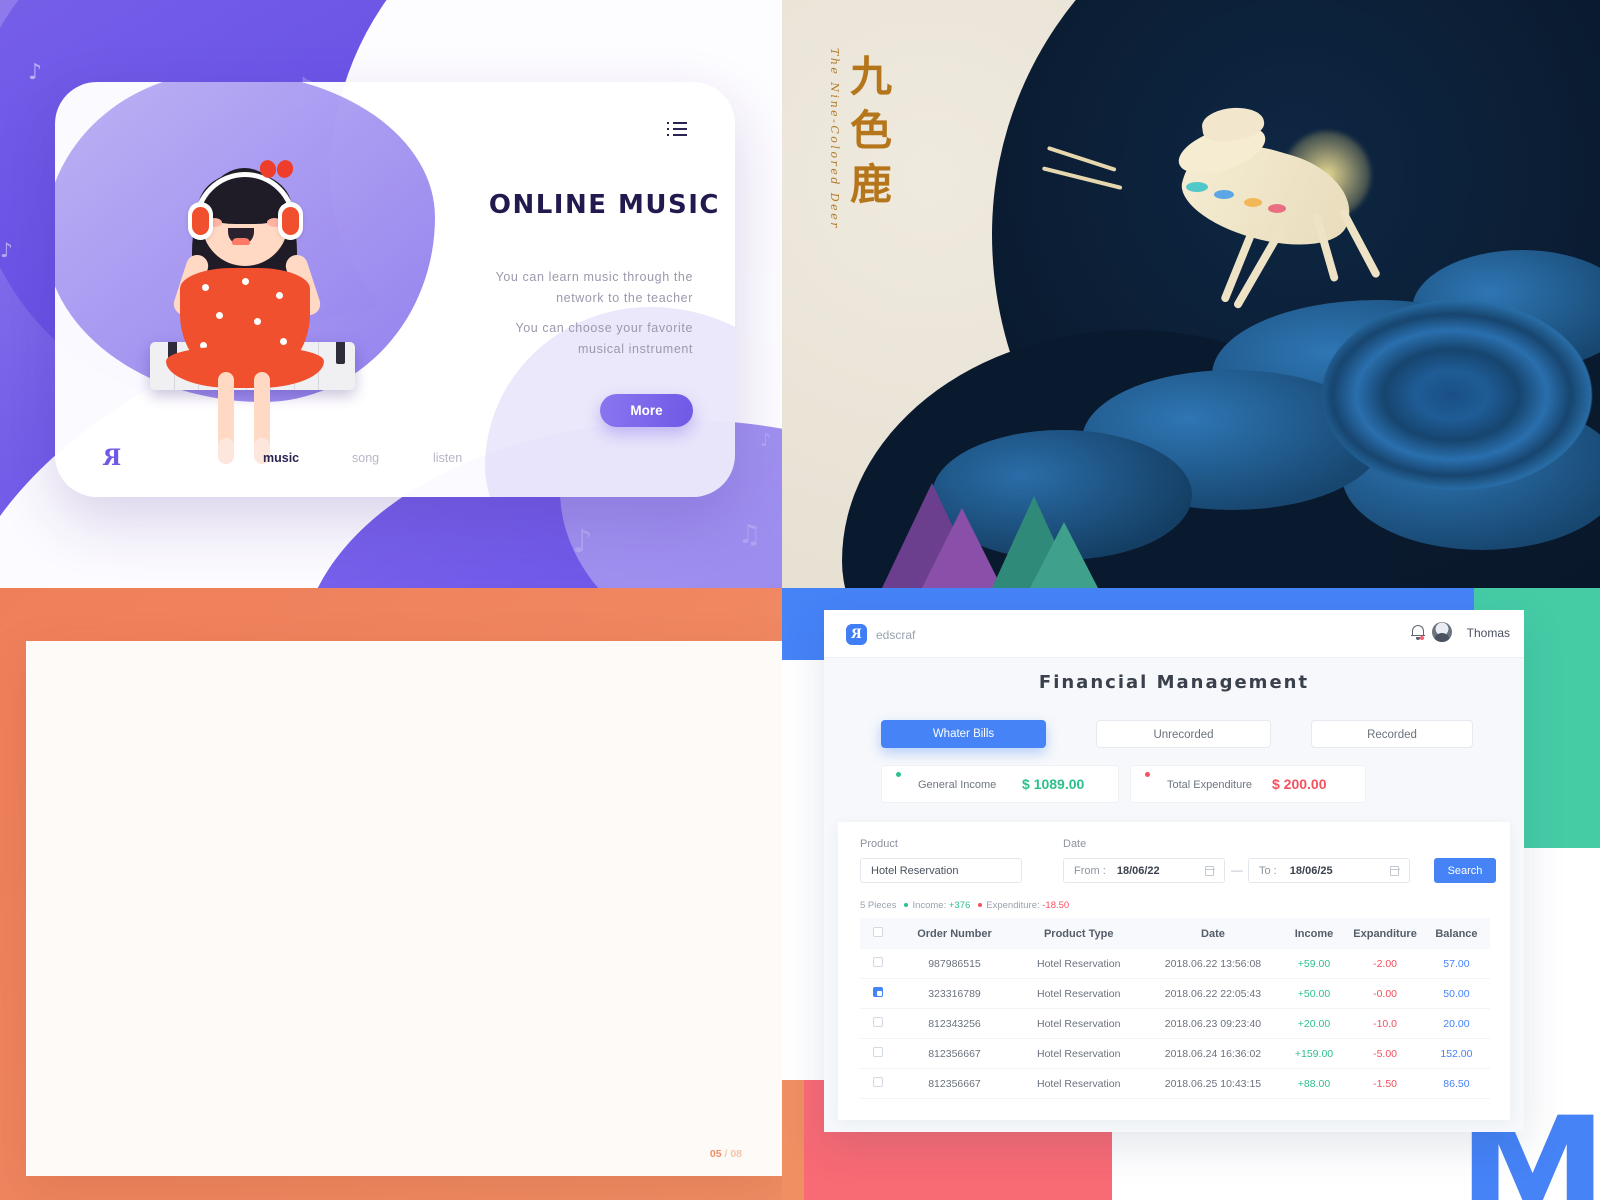 Image resolution: width=1600 pixels, height=1200 pixels. Describe the element at coordinates (1213, 1023) in the screenshot. I see `cell-date: 2018.06.23 09:23:40` at that location.